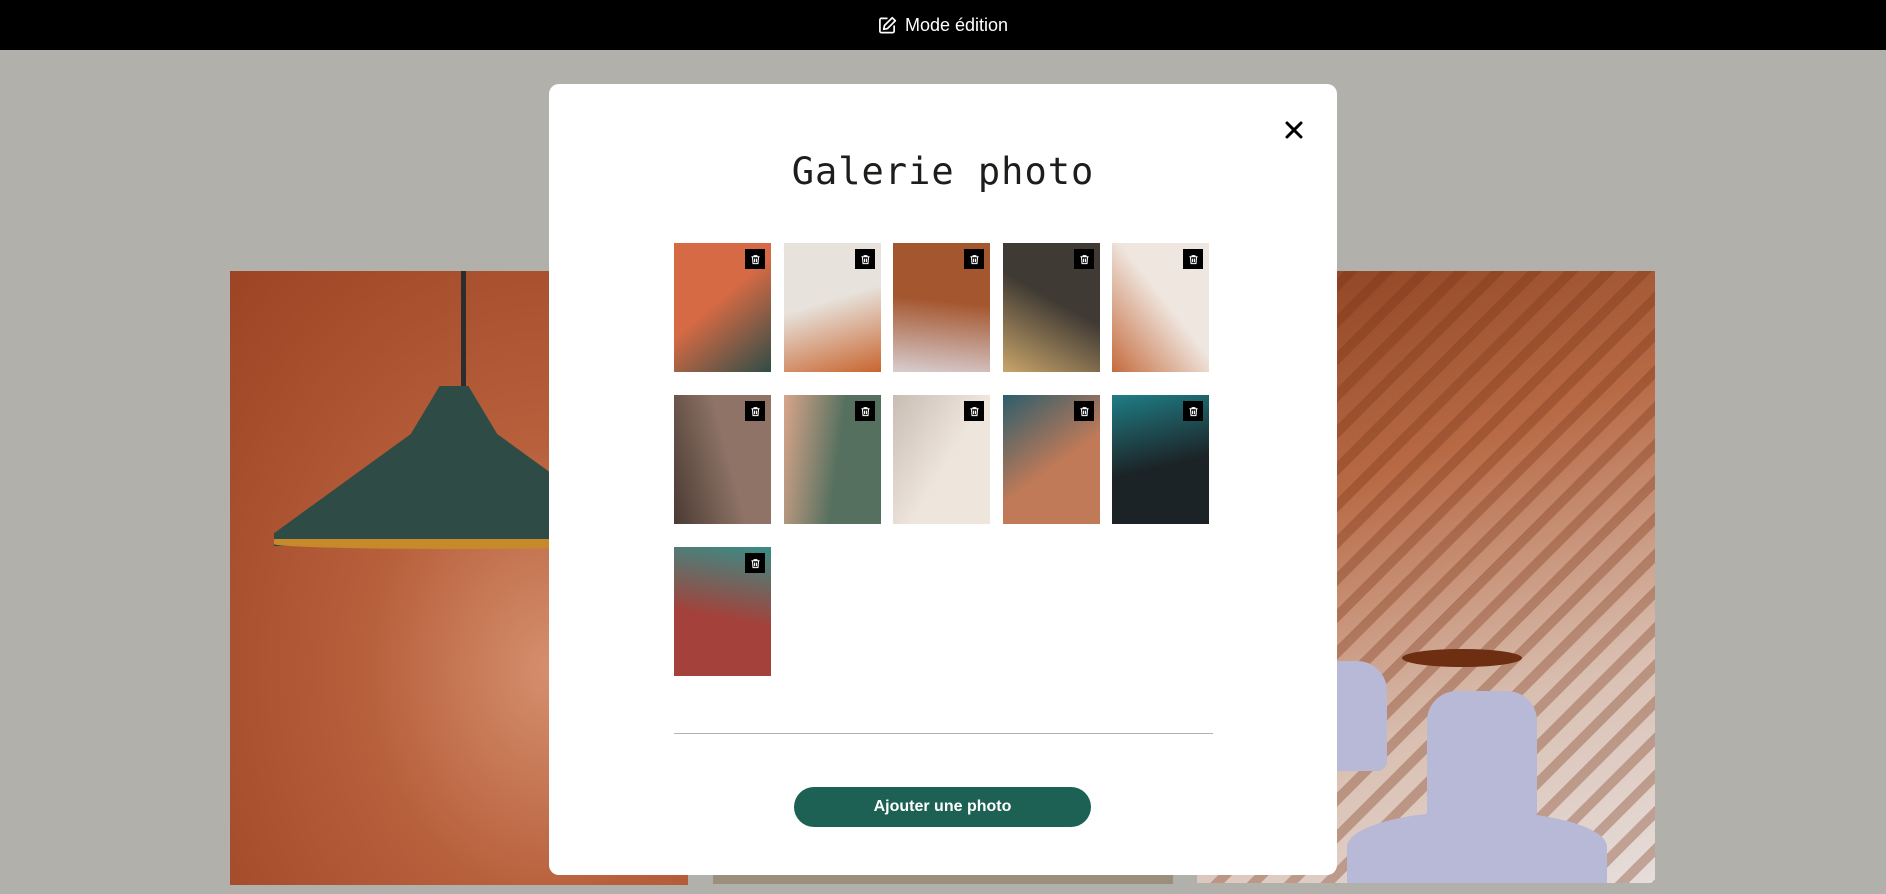 The height and width of the screenshot is (894, 1886). I want to click on close-icon, so click(1294, 131).